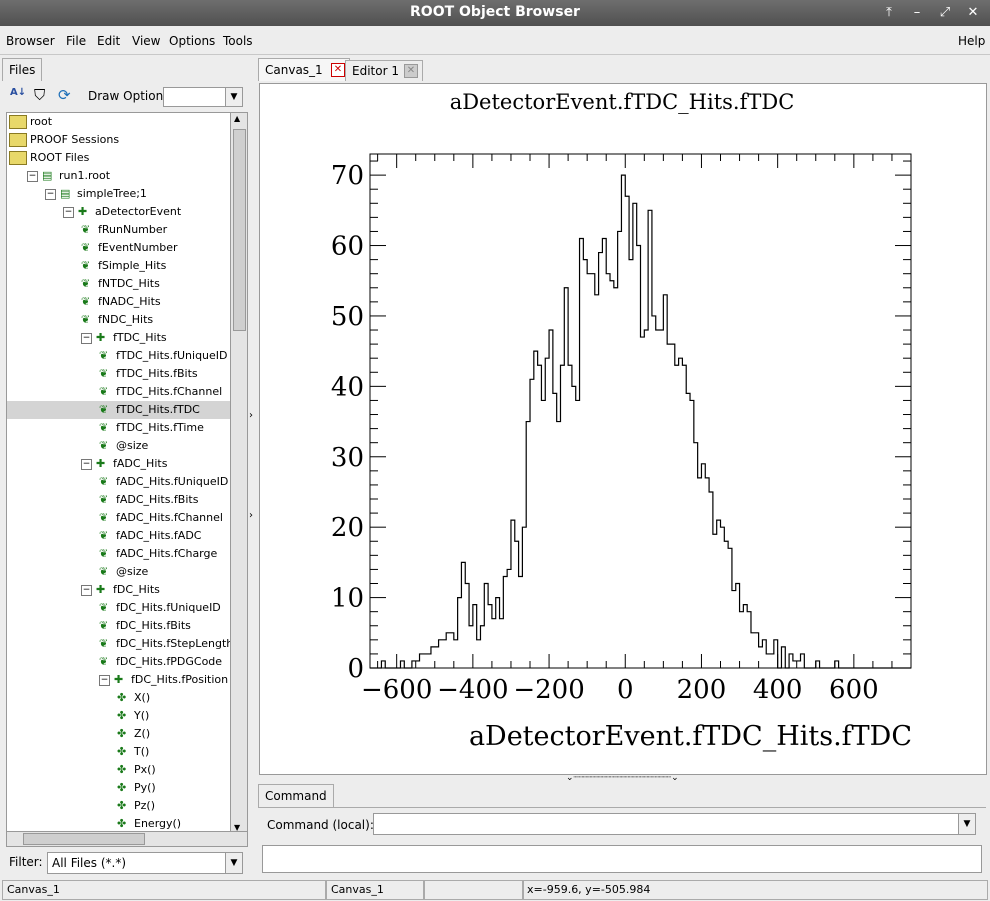  Describe the element at coordinates (129, 301) in the screenshot. I see `tree-item-label: fNADC_Hits` at that location.